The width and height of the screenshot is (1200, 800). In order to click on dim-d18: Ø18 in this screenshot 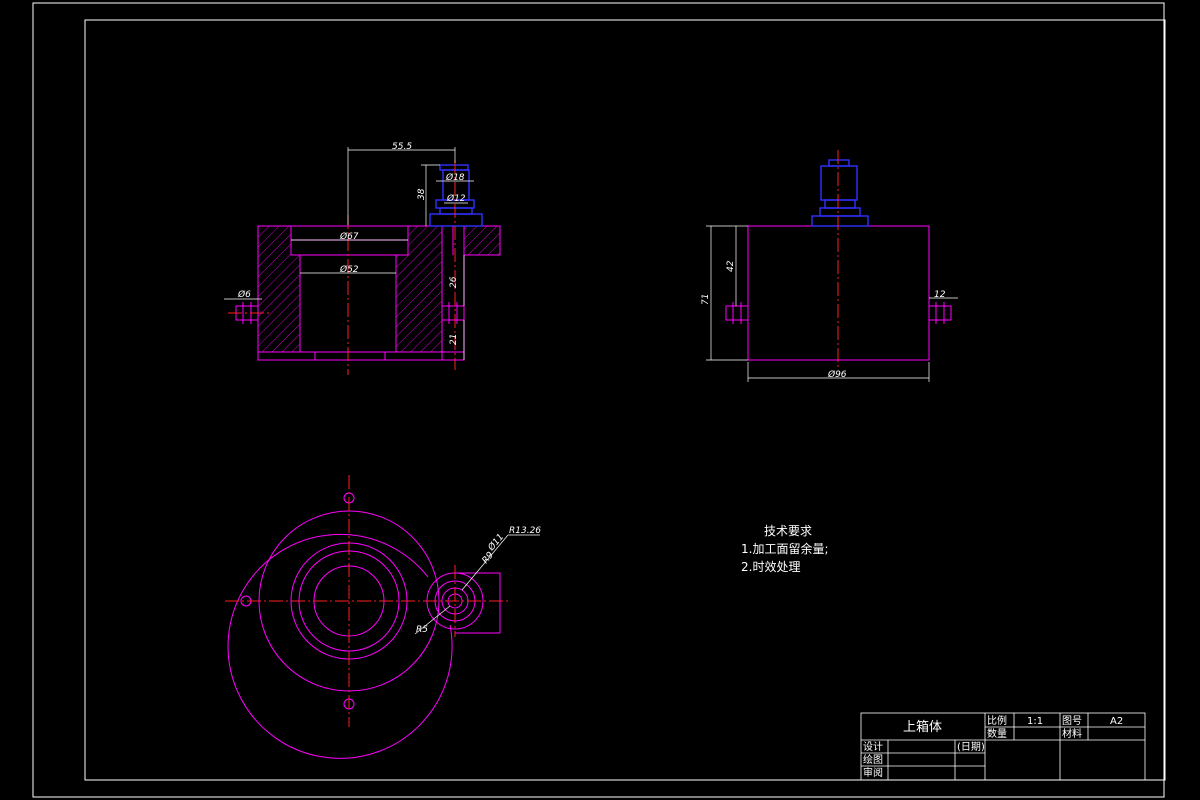, I will do `click(455, 177)`.